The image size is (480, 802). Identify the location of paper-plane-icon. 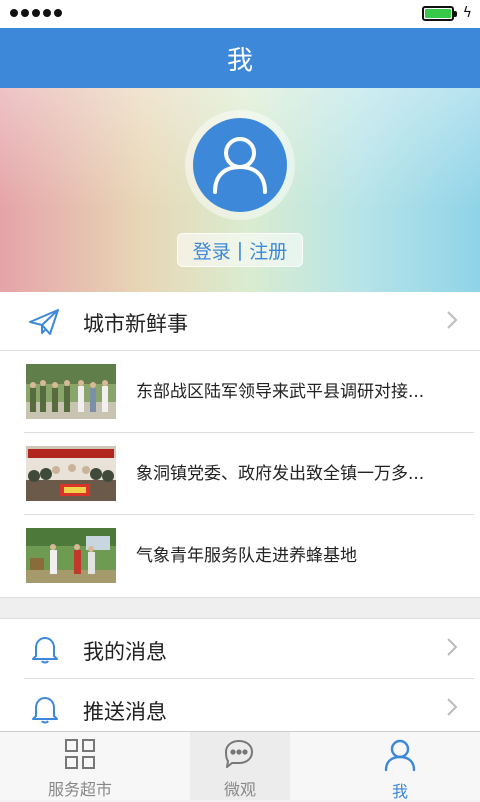
(44, 324).